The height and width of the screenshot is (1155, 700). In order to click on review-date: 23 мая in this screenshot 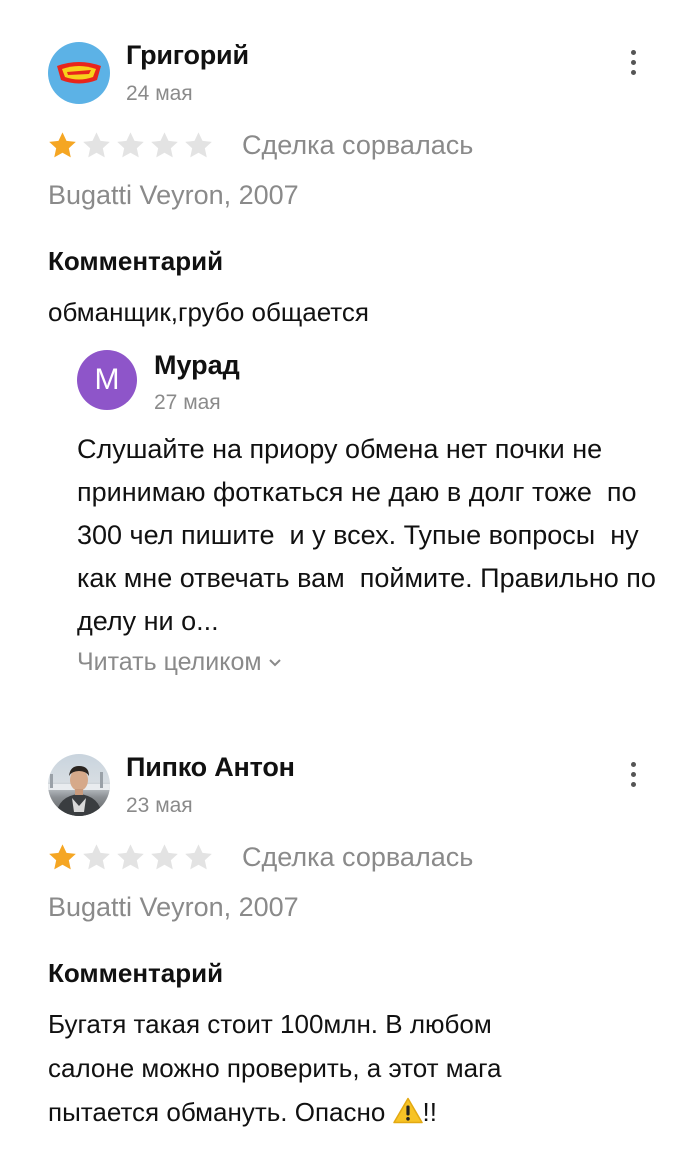, I will do `click(159, 805)`.